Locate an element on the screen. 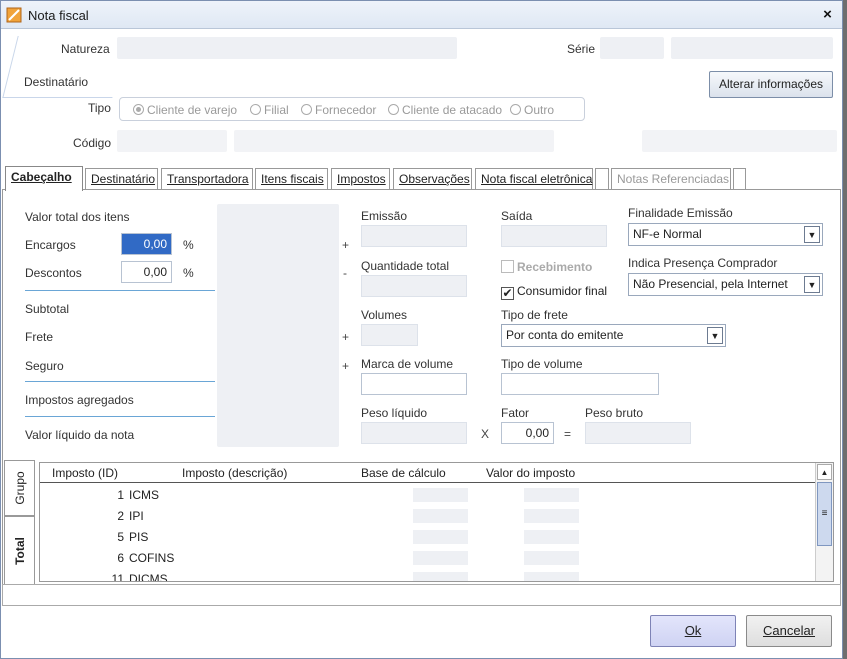 This screenshot has width=847, height=659. quantidade-total-label: Quantidade total is located at coordinates (405, 266).